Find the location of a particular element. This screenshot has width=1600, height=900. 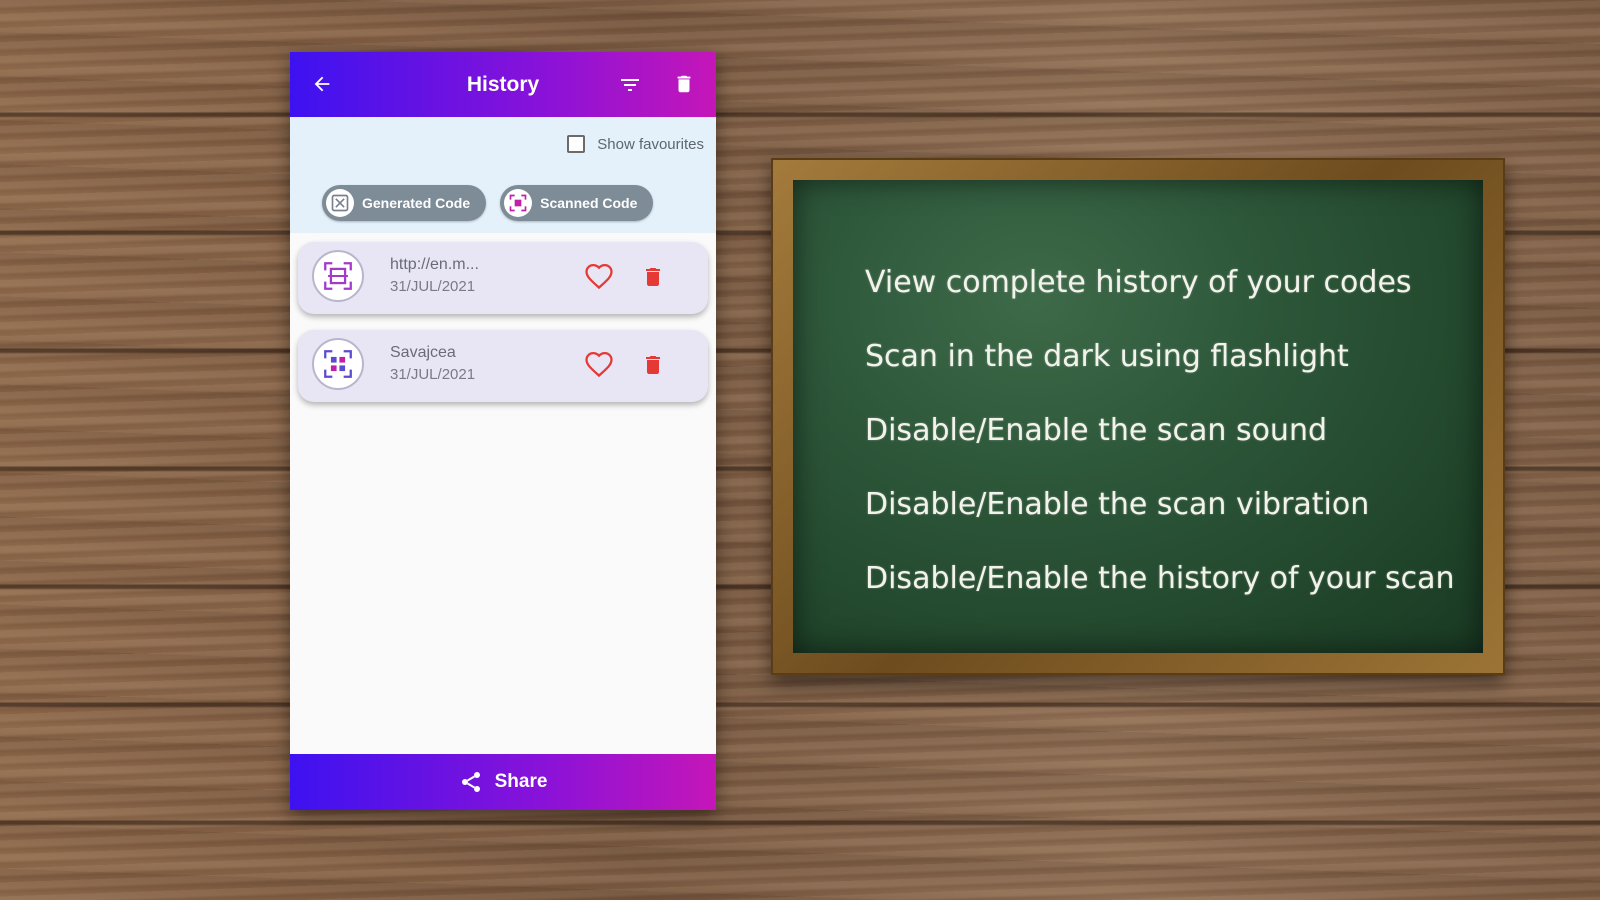

chip-scanned-code-label: Scanned Code is located at coordinates (589, 203).